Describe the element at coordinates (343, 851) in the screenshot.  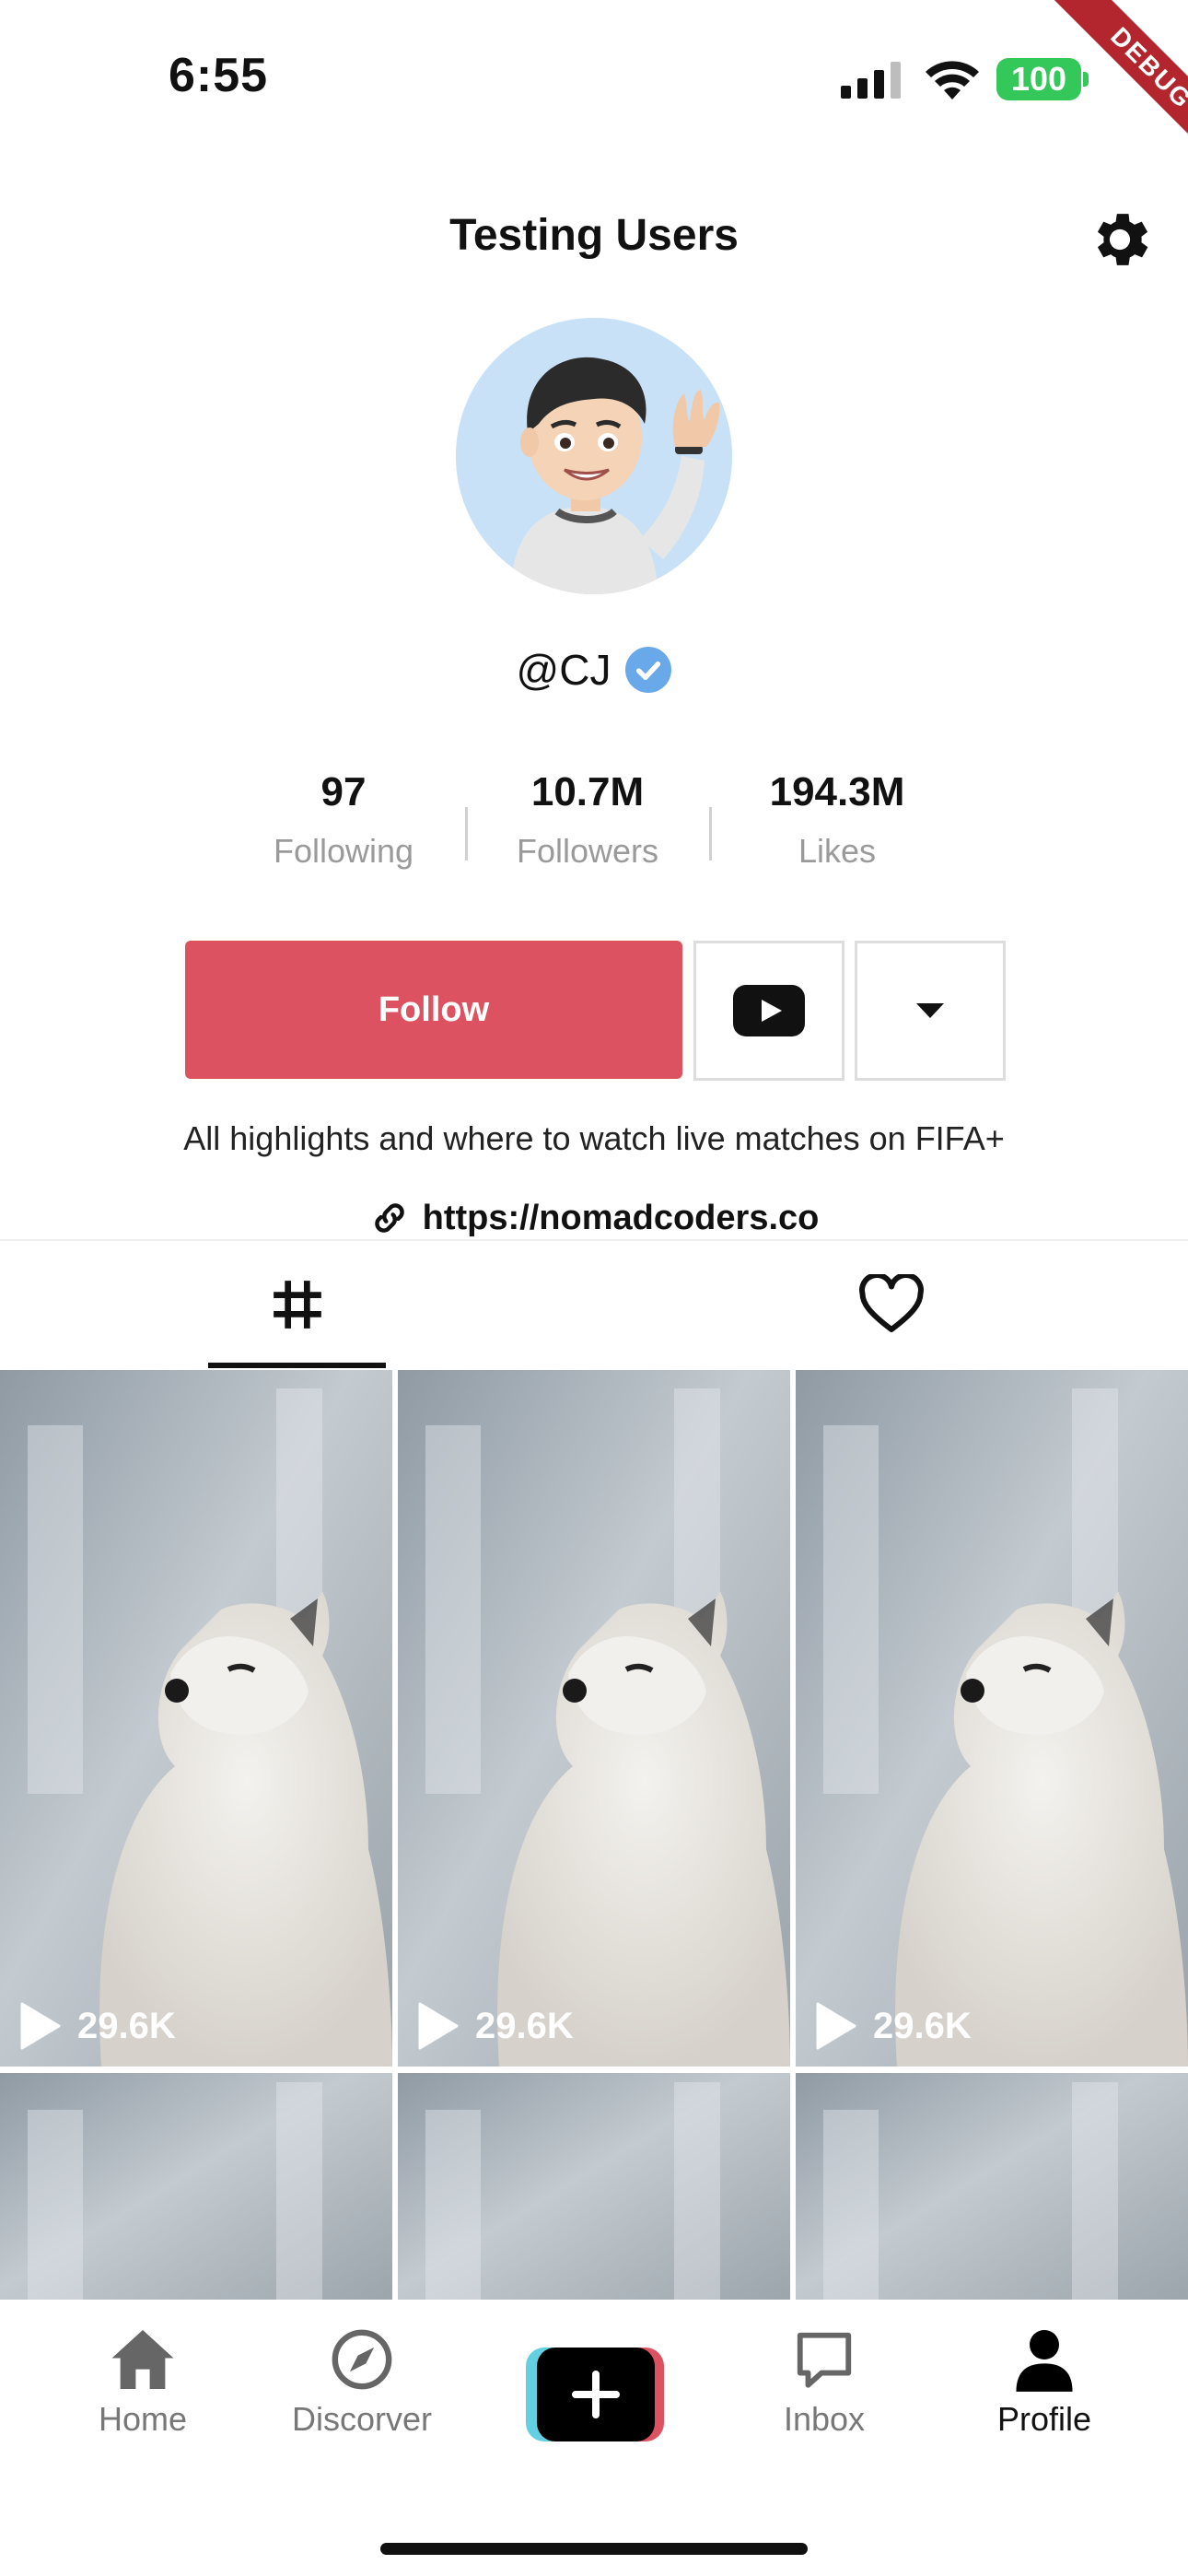
I see `stat-label: Following` at that location.